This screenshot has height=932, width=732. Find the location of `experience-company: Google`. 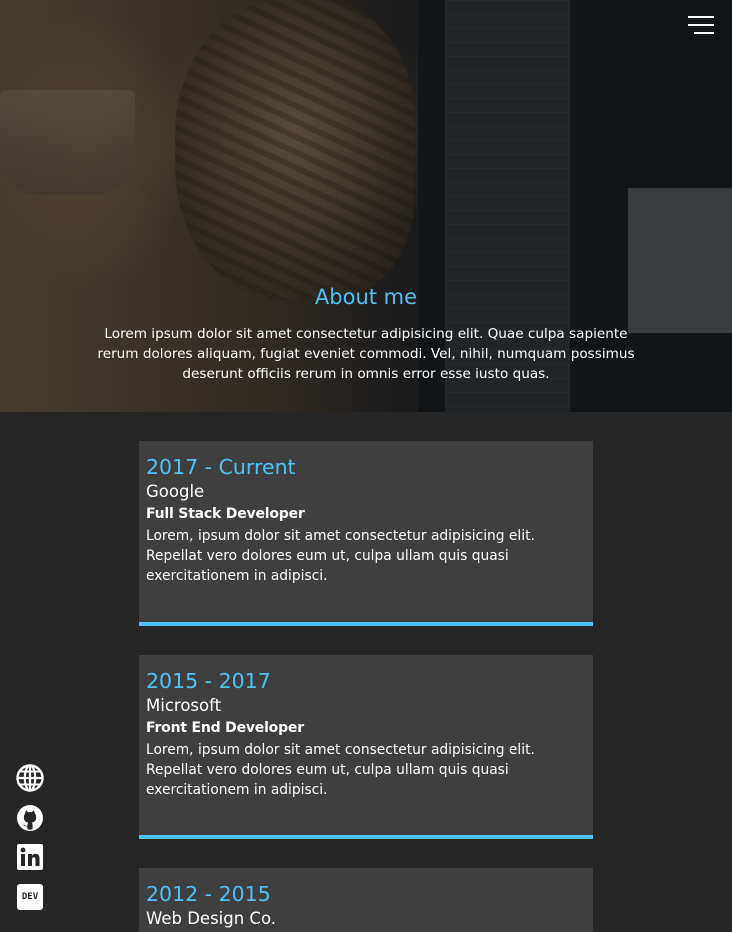

experience-company: Google is located at coordinates (175, 491).